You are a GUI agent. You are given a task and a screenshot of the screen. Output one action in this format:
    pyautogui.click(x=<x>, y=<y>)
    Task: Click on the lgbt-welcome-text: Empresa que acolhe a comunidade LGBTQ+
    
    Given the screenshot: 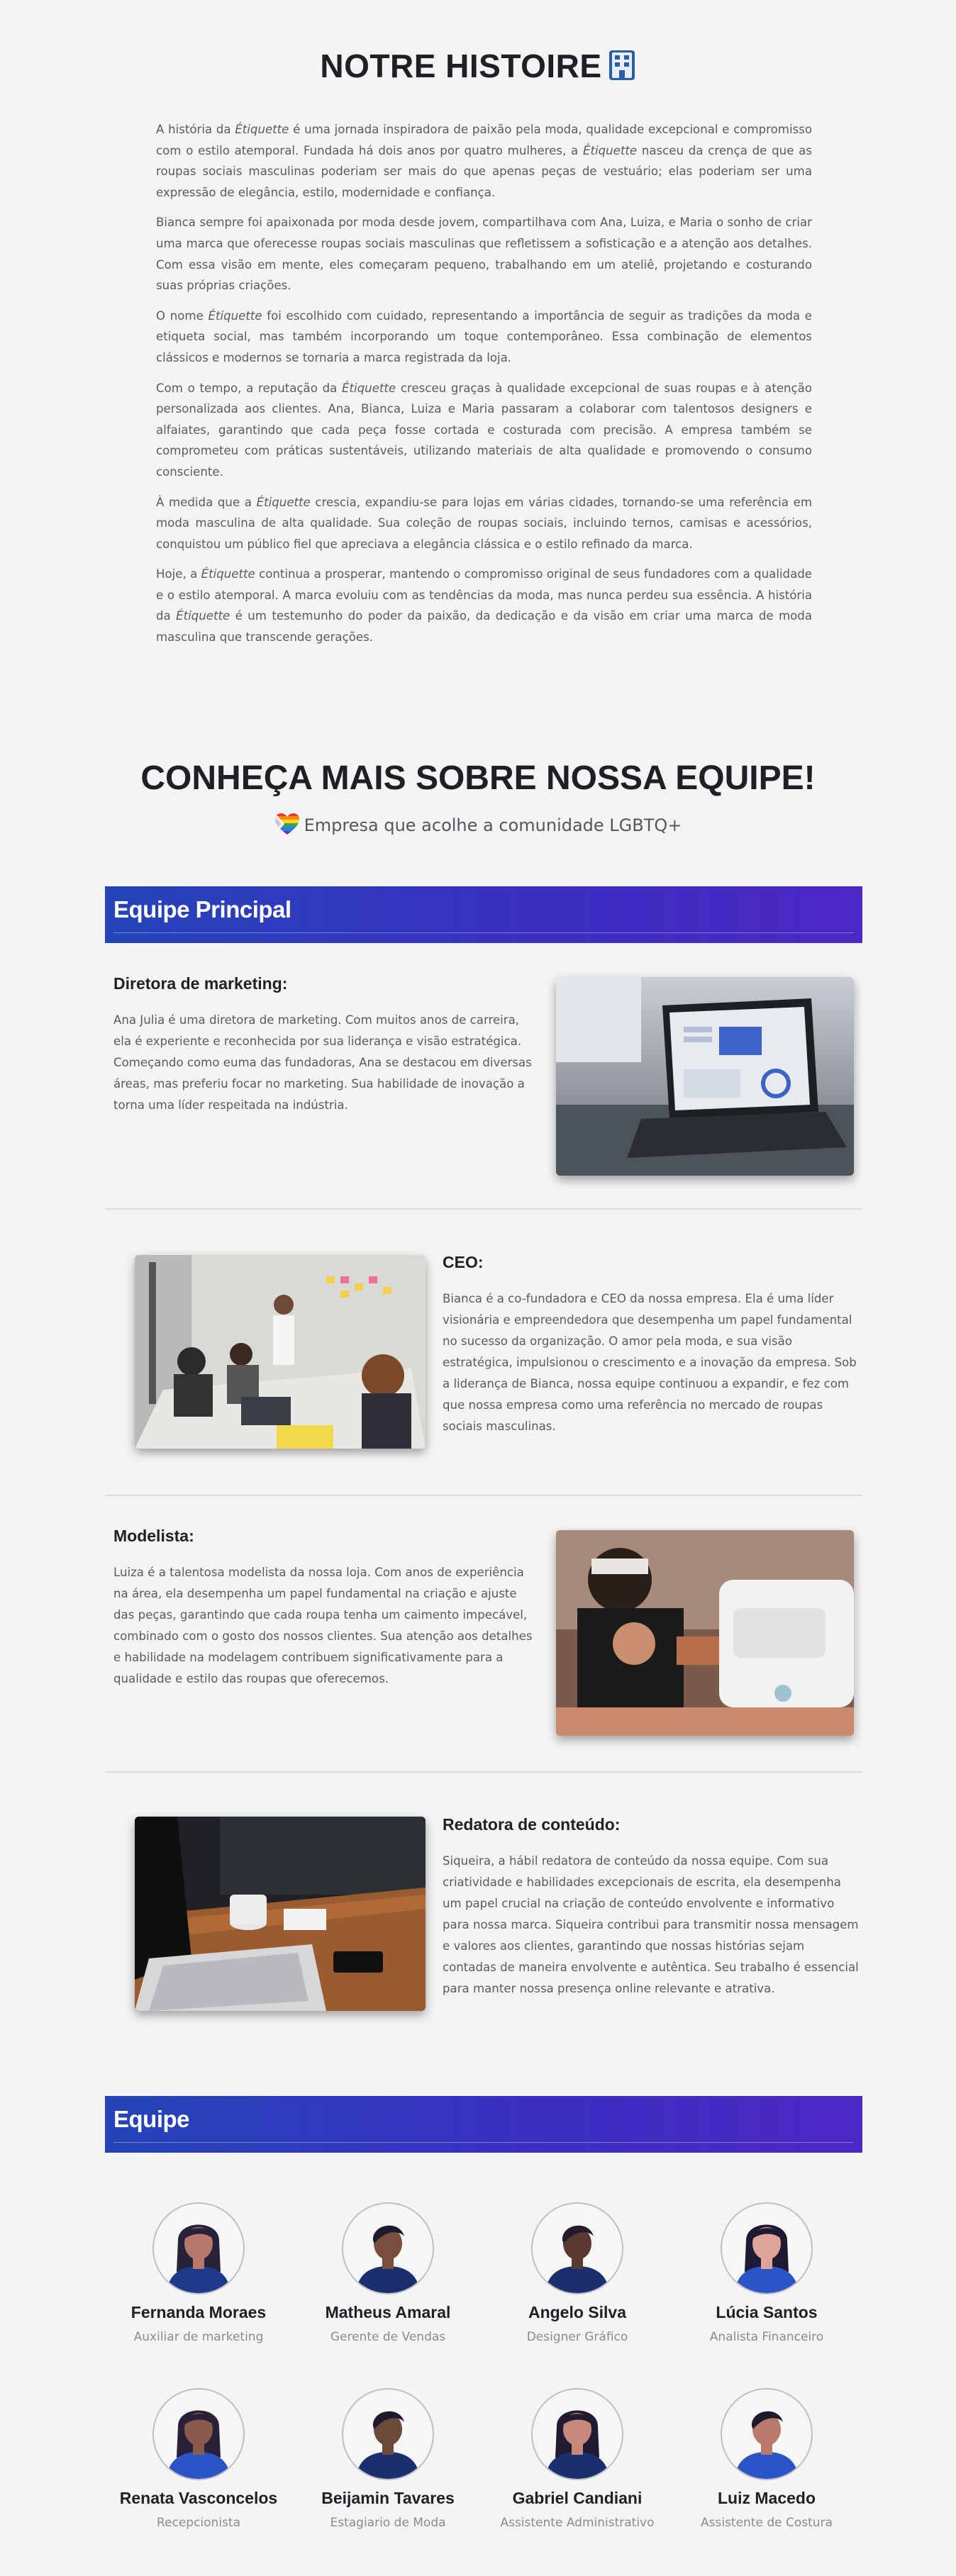 What is the action you would take?
    pyautogui.click(x=493, y=825)
    